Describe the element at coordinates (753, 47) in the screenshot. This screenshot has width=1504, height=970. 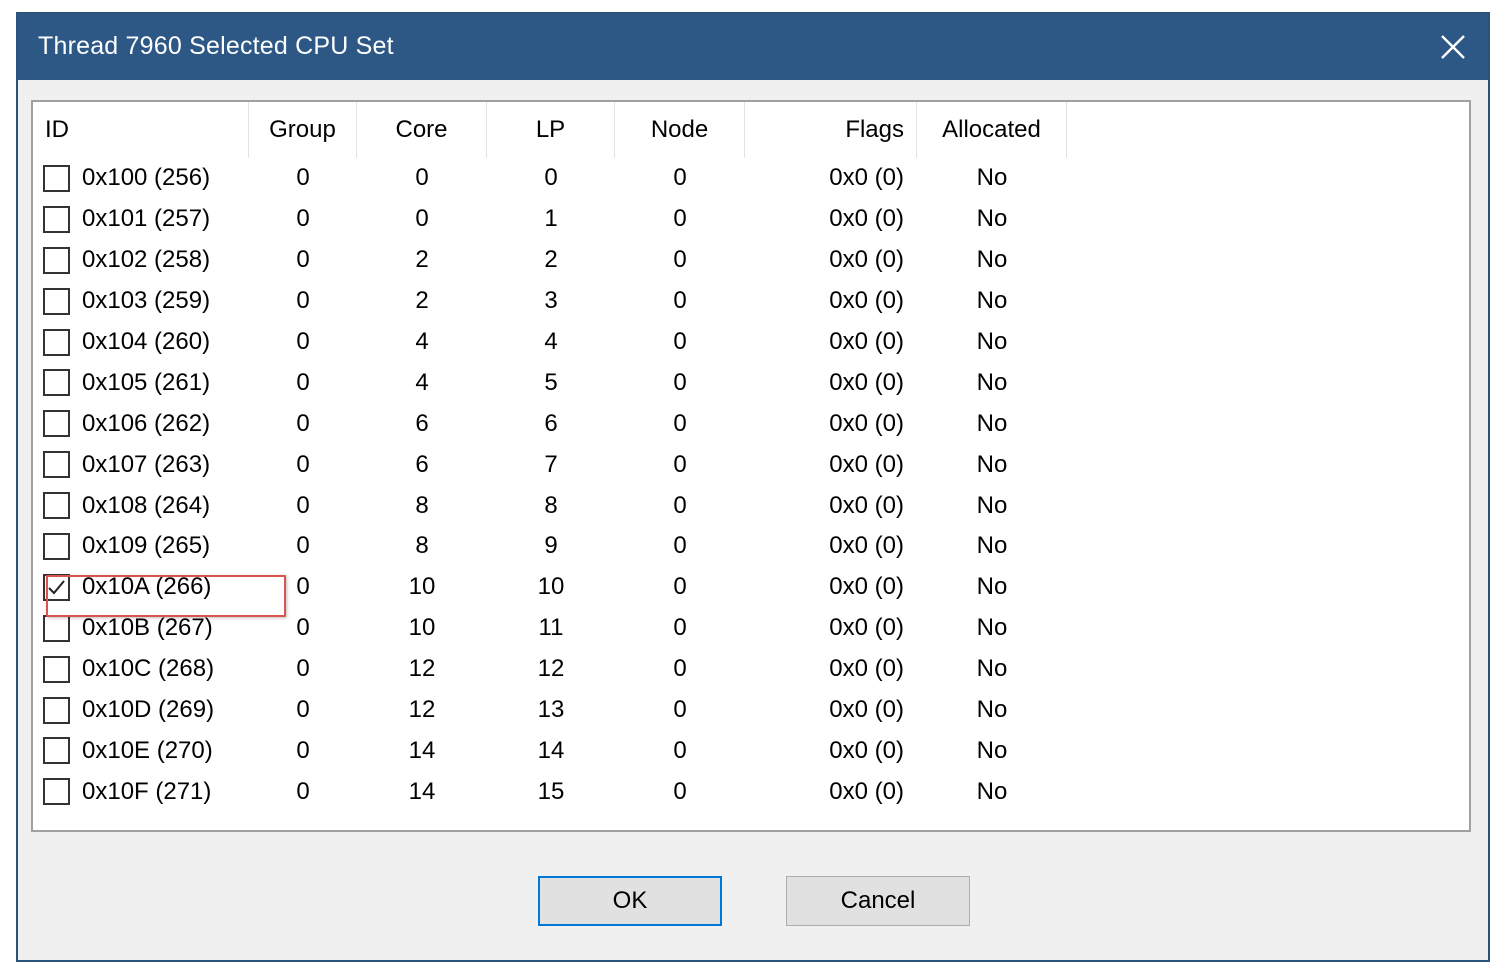
I see `title-bar: Thread 7960 Selected CPU Set` at that location.